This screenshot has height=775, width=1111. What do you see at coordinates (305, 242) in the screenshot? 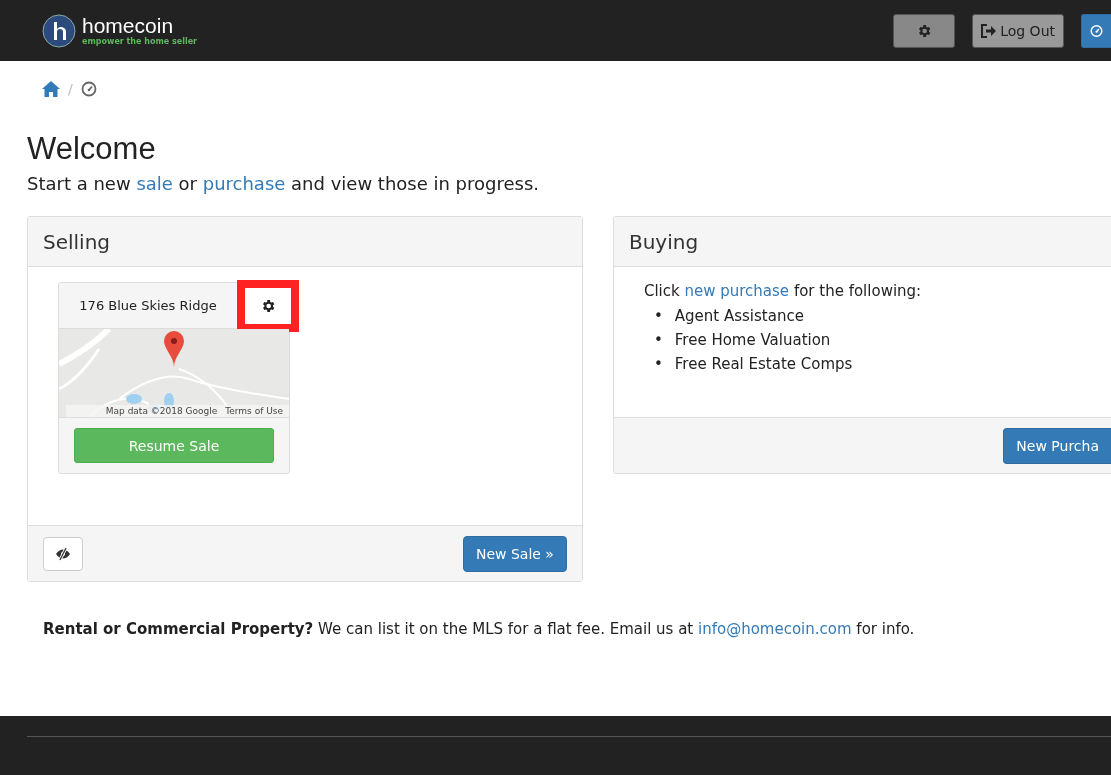
I see `panel-title: Selling` at bounding box center [305, 242].